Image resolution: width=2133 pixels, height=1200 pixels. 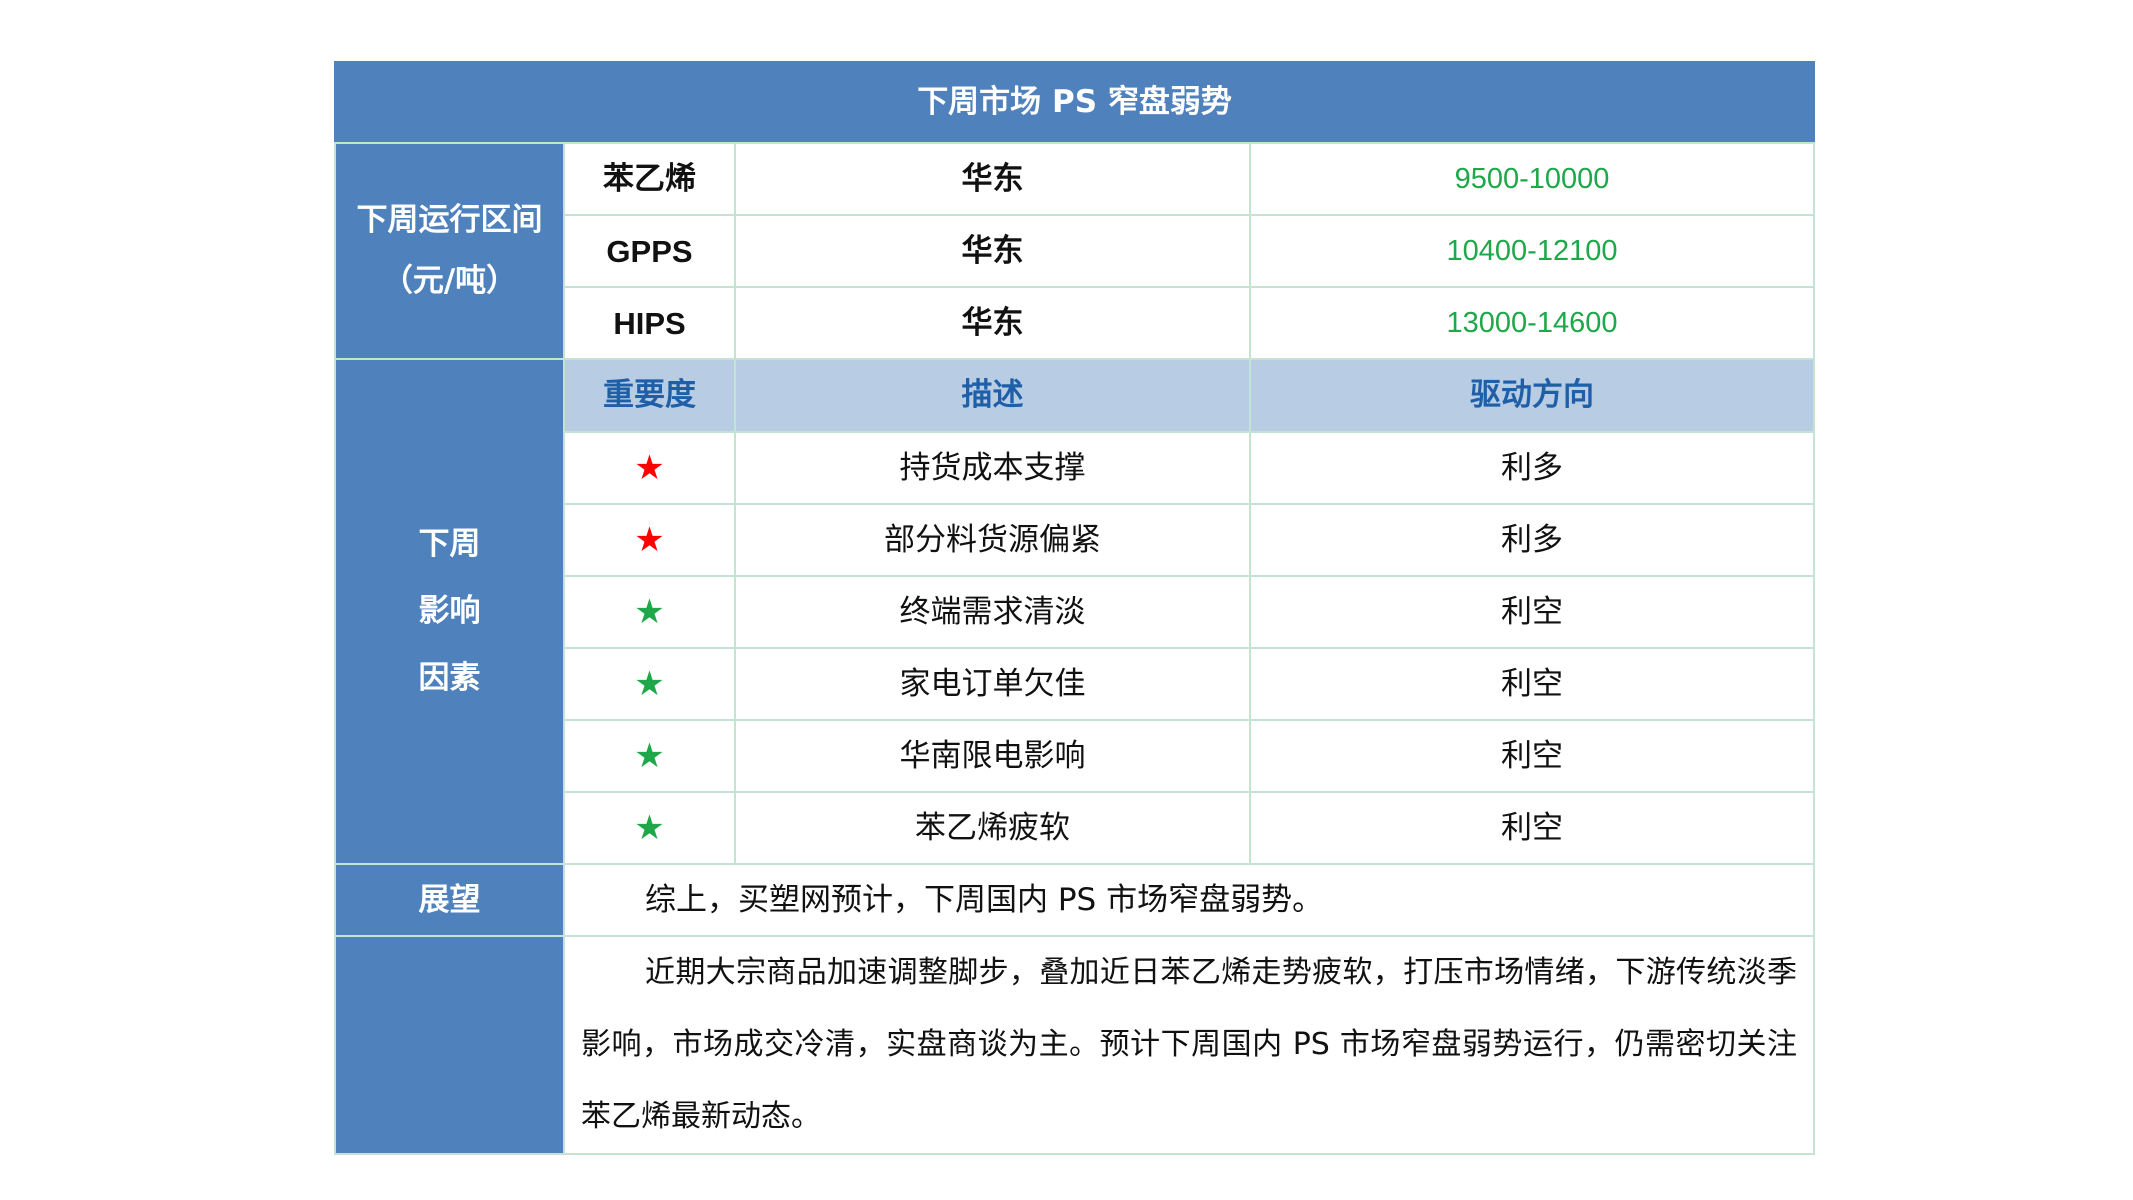 I want to click on description-header: 描述, so click(x=992, y=395).